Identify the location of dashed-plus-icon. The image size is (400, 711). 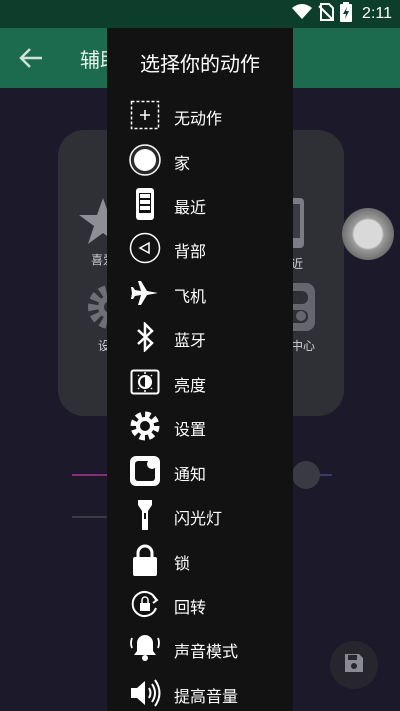
(145, 115).